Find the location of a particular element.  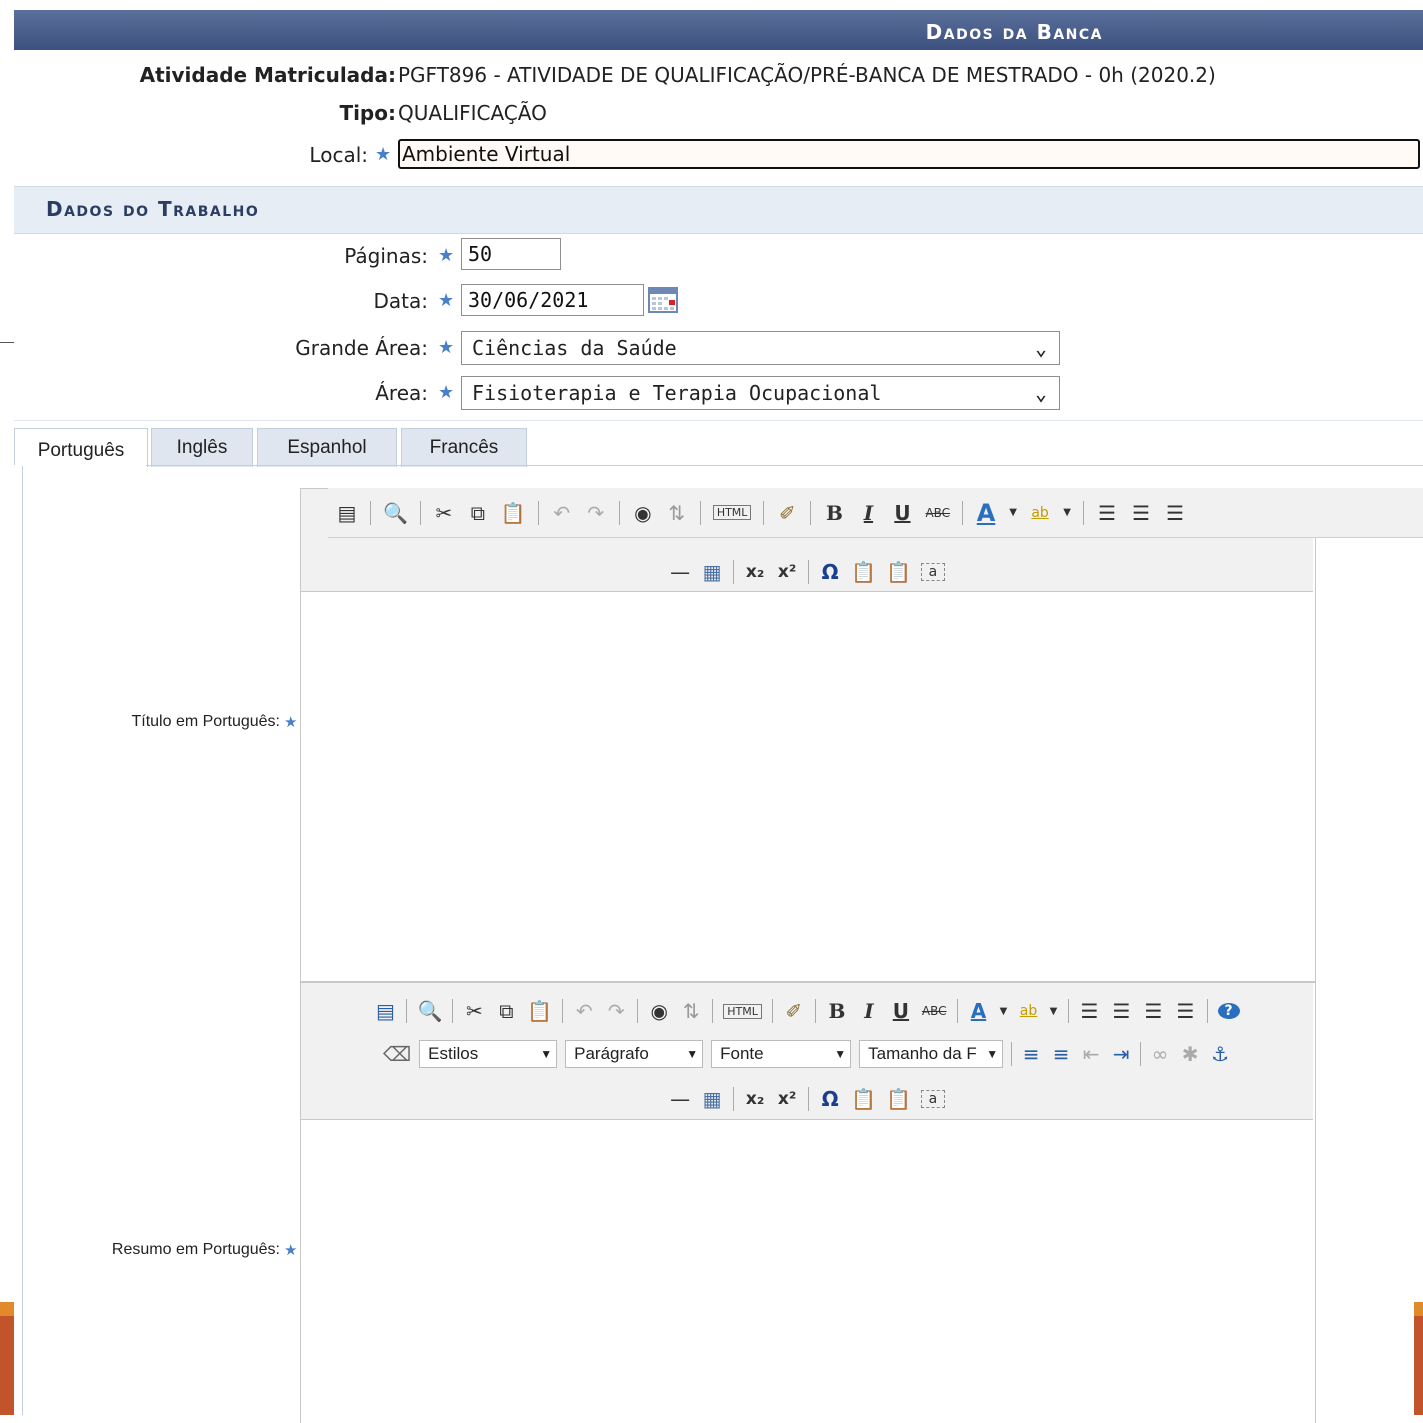

eraser-icon: ⌫ is located at coordinates (397, 1054).